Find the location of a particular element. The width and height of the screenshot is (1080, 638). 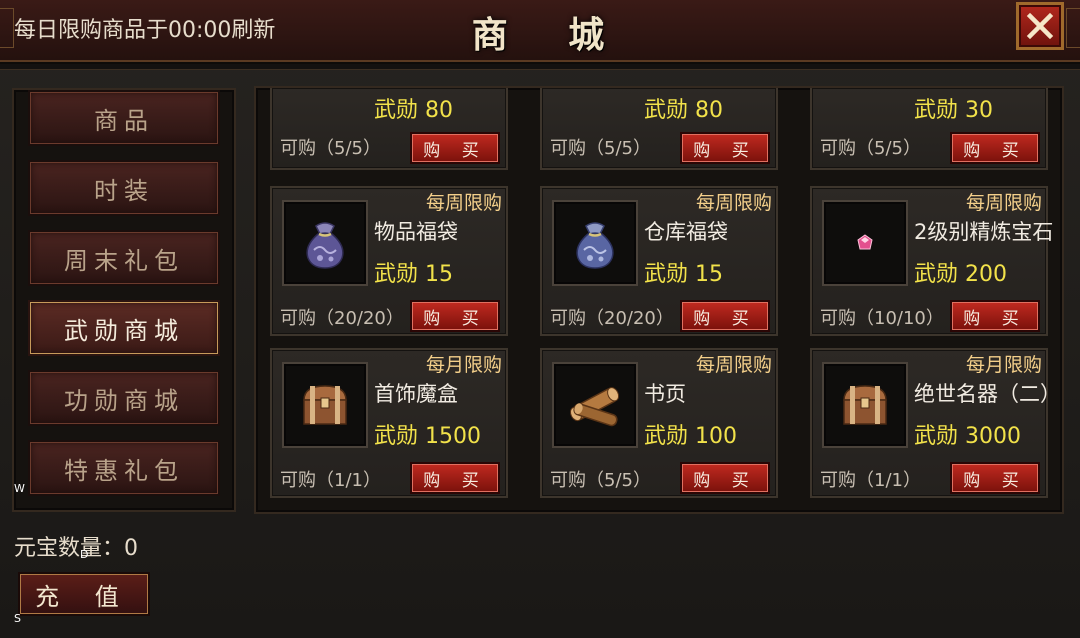

shop-item-card: 每周限购 仓库福袋 武勋 15 可购（20/20） 购 买 is located at coordinates (659, 261).